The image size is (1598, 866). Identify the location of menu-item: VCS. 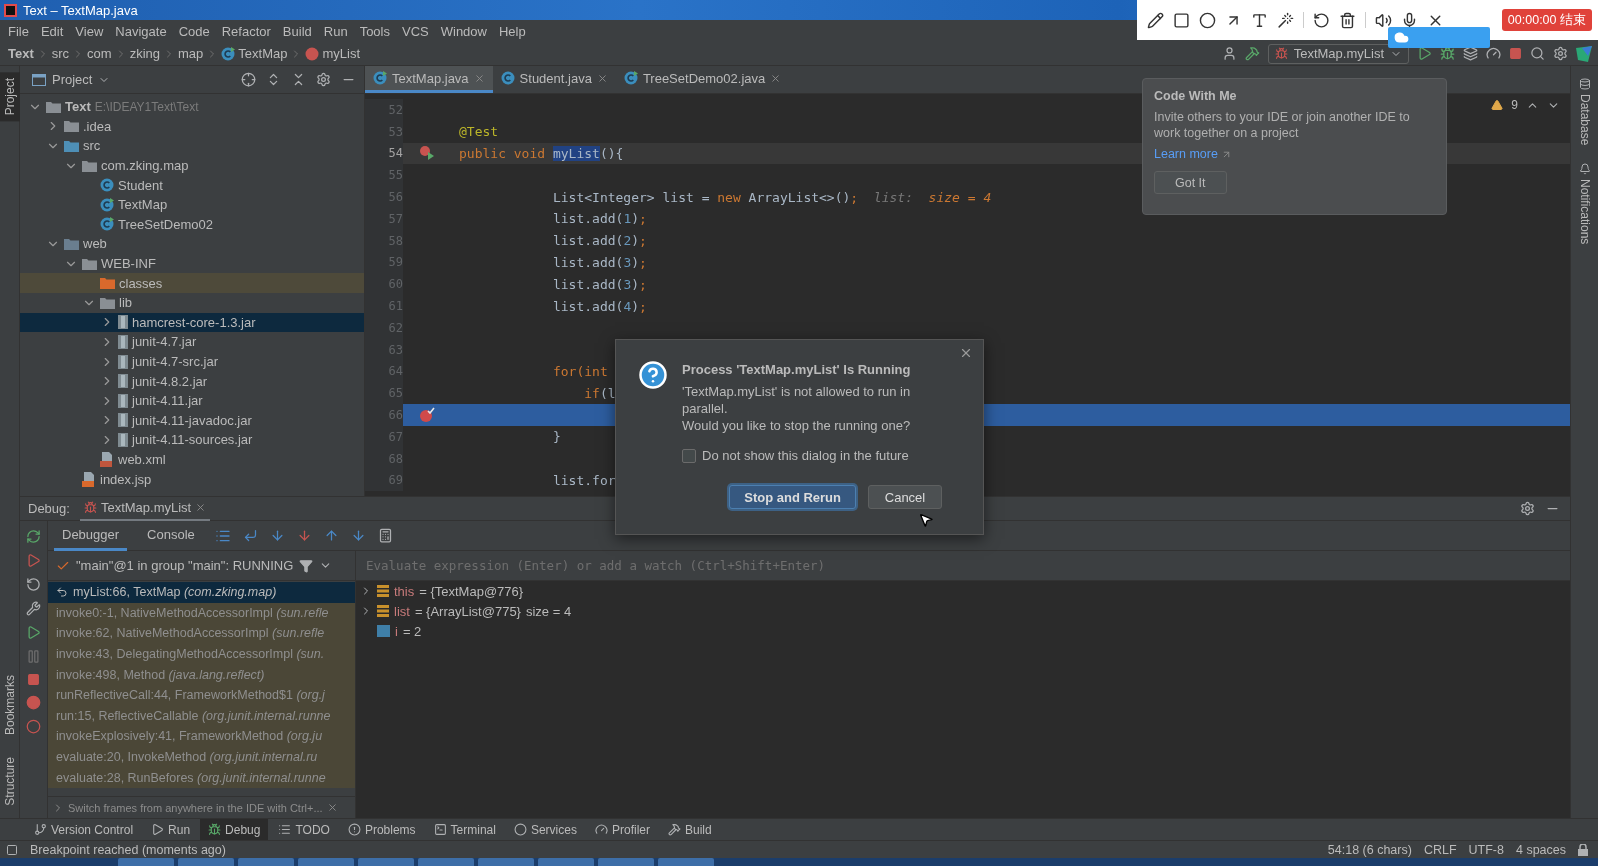
(415, 31).